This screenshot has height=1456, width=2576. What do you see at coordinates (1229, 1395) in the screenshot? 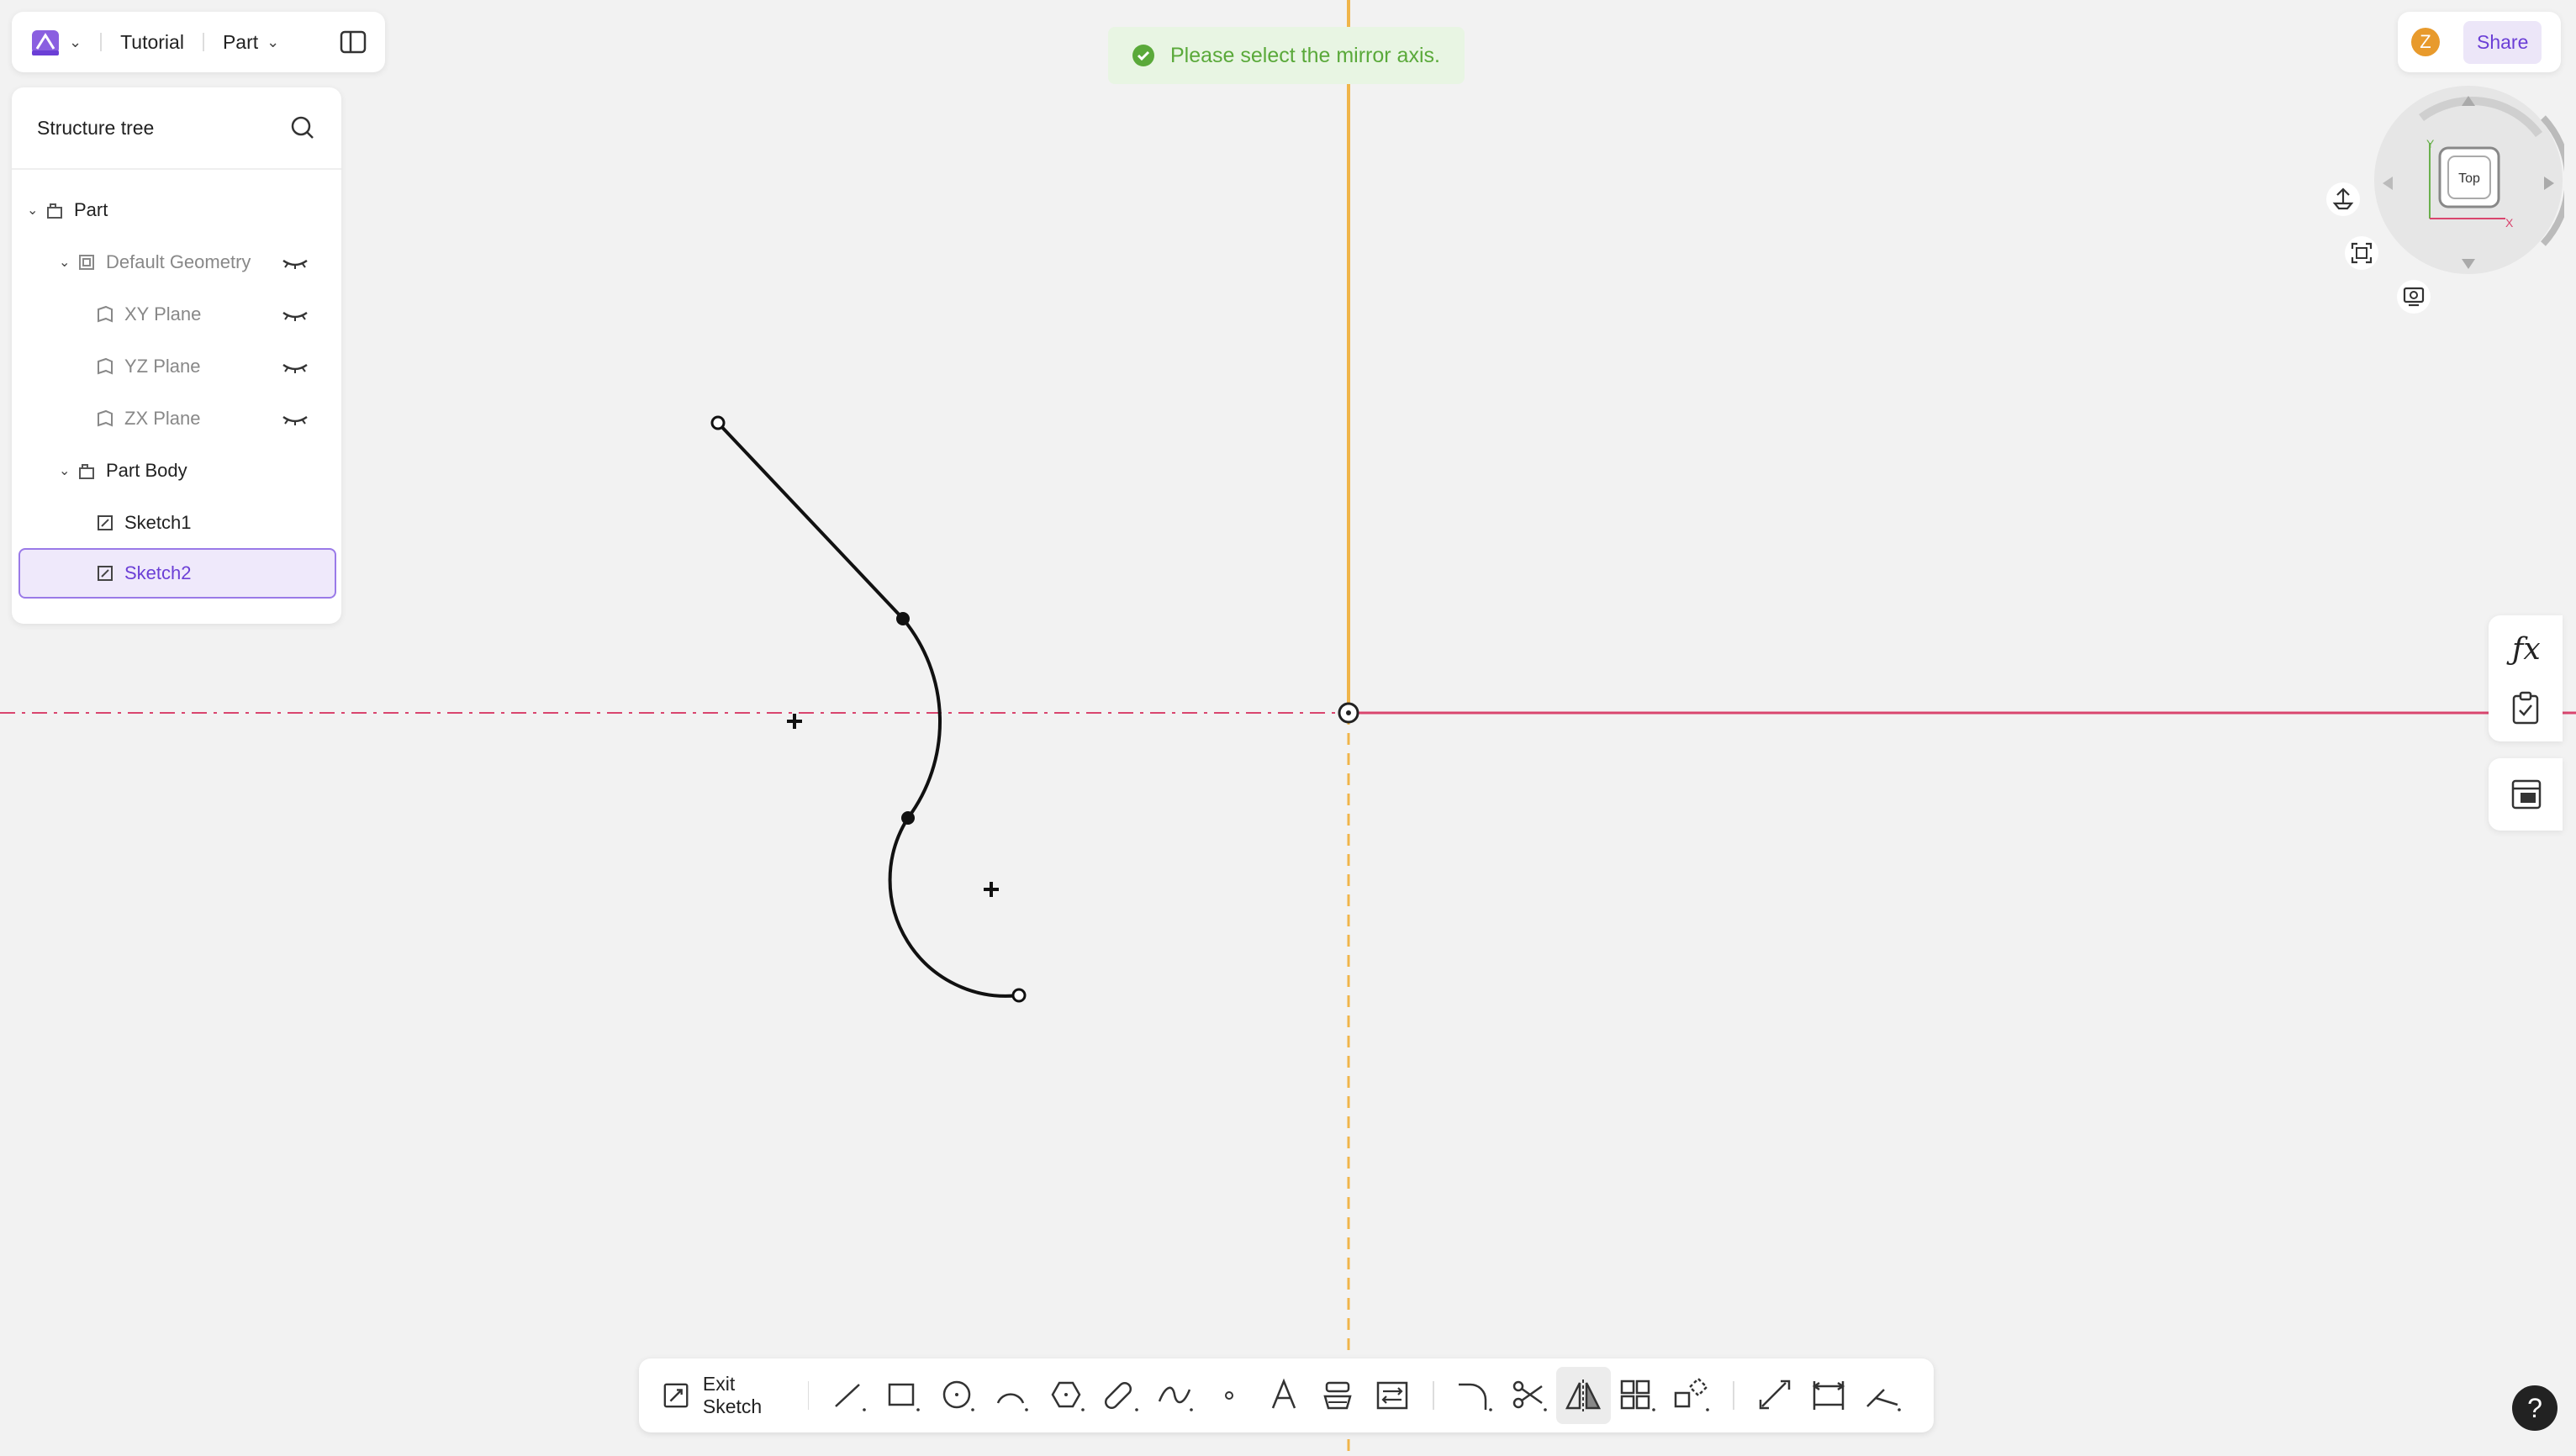
I see `point-tool` at bounding box center [1229, 1395].